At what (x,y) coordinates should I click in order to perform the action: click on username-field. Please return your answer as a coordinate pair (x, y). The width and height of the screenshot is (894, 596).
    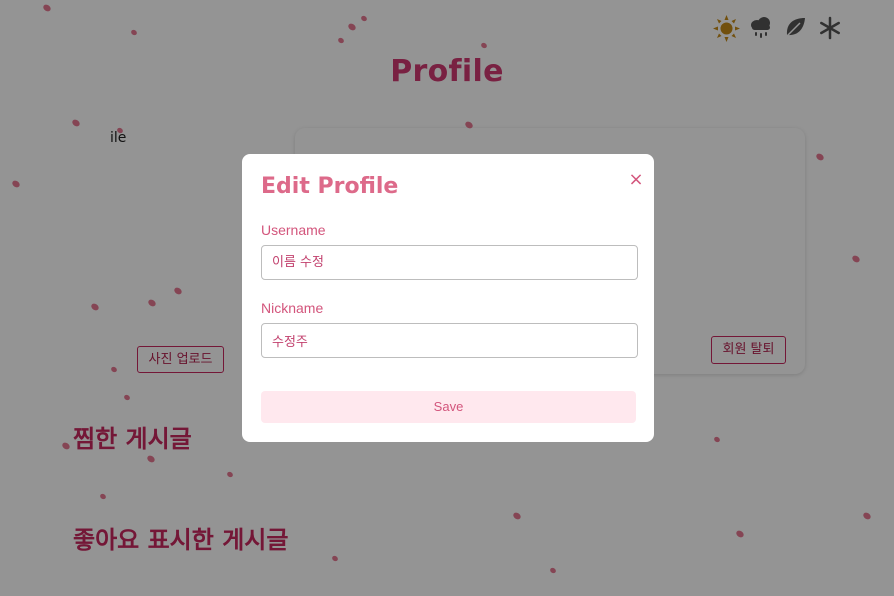
    Looking at the image, I should click on (449, 262).